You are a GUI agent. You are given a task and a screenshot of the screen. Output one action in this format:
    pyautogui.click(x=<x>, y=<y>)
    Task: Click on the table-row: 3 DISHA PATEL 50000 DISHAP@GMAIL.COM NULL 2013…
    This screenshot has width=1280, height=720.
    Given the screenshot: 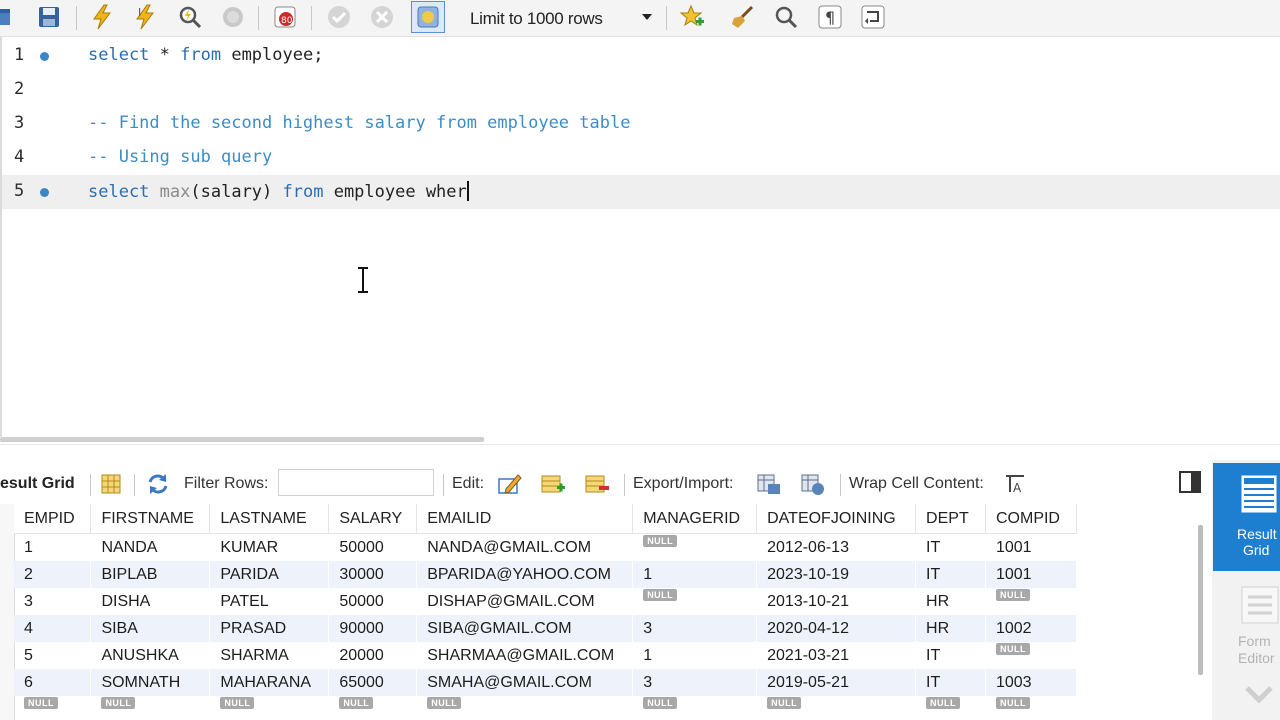 What is the action you would take?
    pyautogui.click(x=545, y=601)
    